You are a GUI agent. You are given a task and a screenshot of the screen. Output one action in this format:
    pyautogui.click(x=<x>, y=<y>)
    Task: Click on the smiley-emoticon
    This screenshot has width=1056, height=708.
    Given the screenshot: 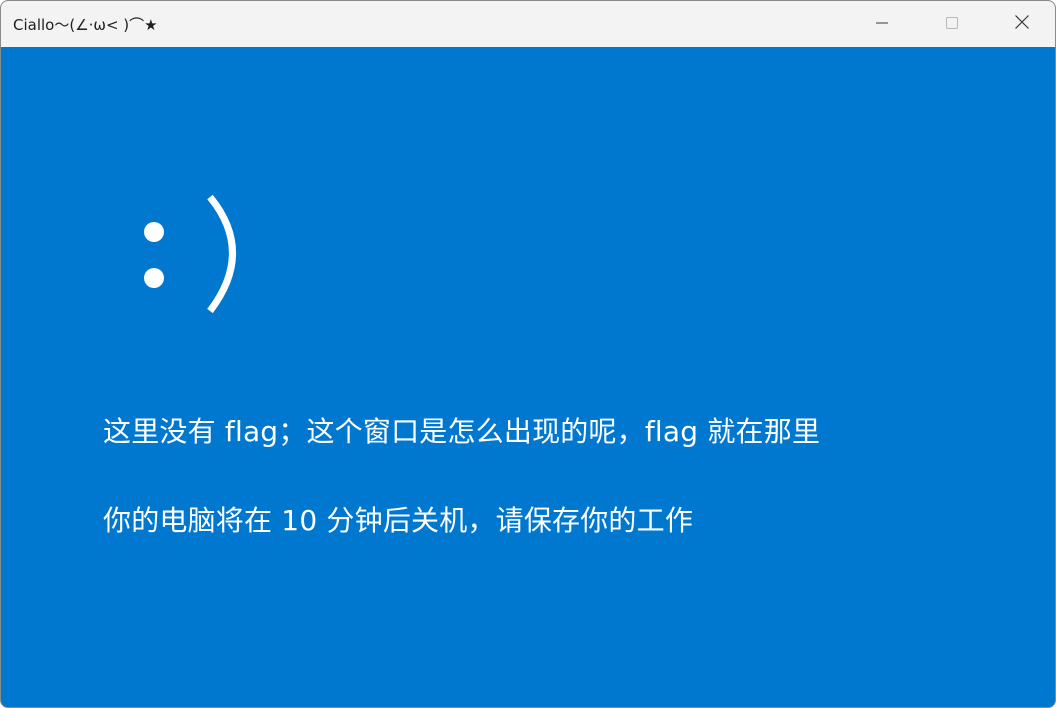 What is the action you would take?
    pyautogui.click(x=195, y=252)
    